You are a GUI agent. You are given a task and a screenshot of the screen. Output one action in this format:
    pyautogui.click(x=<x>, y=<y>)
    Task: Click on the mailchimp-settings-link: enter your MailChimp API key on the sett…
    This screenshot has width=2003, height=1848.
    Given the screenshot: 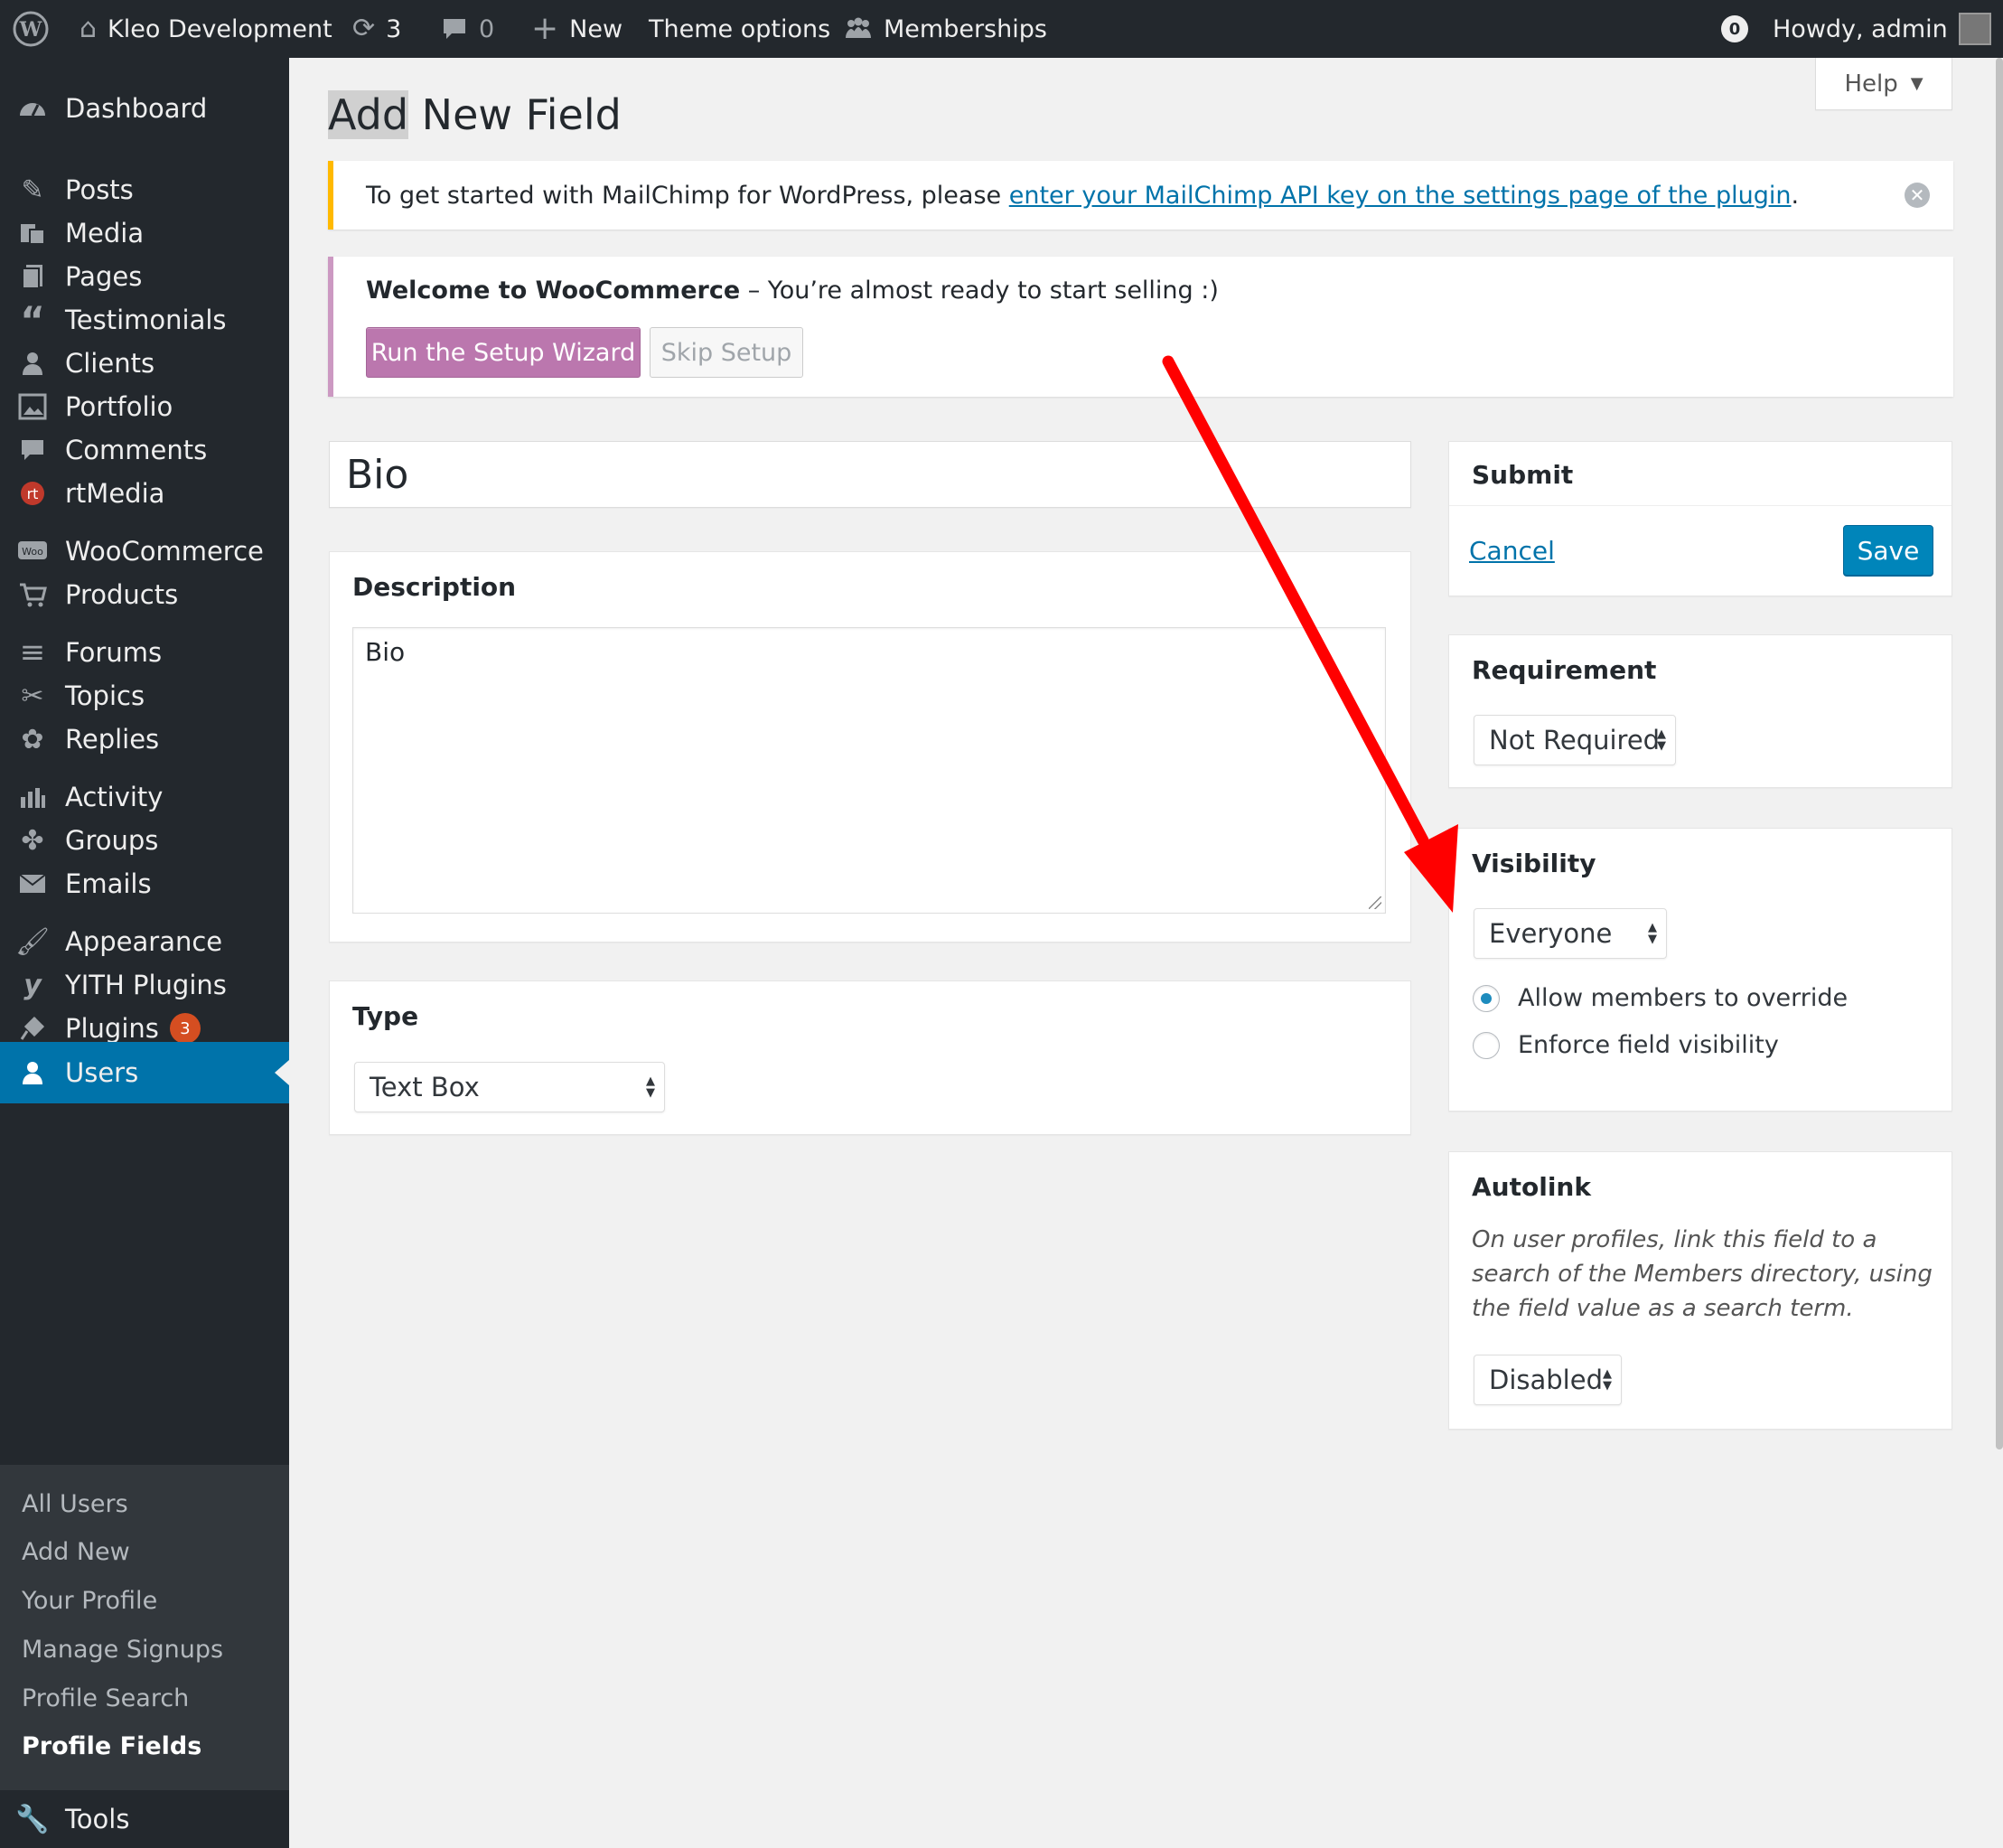 What is the action you would take?
    pyautogui.click(x=1400, y=196)
    